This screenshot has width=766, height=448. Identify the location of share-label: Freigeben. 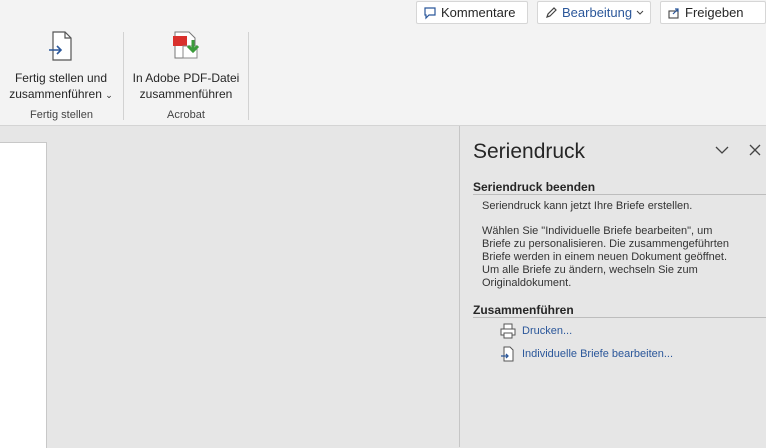
(714, 12).